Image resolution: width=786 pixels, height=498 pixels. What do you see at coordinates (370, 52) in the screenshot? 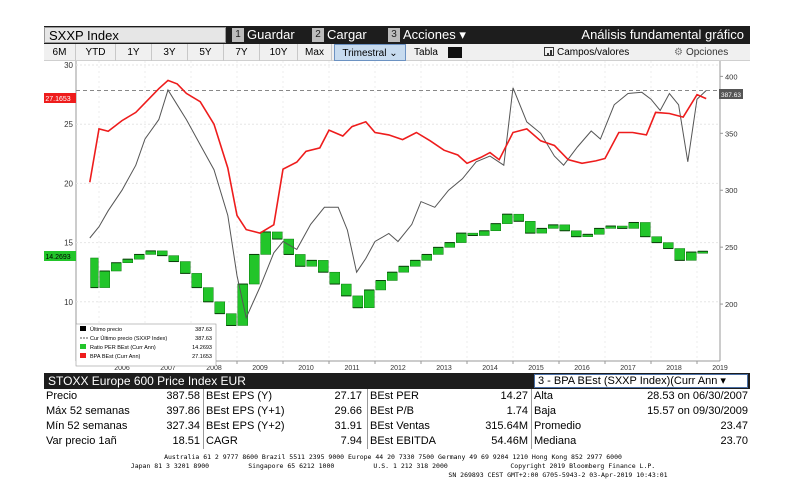
I see `frequency-dropdown: Trimestral ⌄` at bounding box center [370, 52].